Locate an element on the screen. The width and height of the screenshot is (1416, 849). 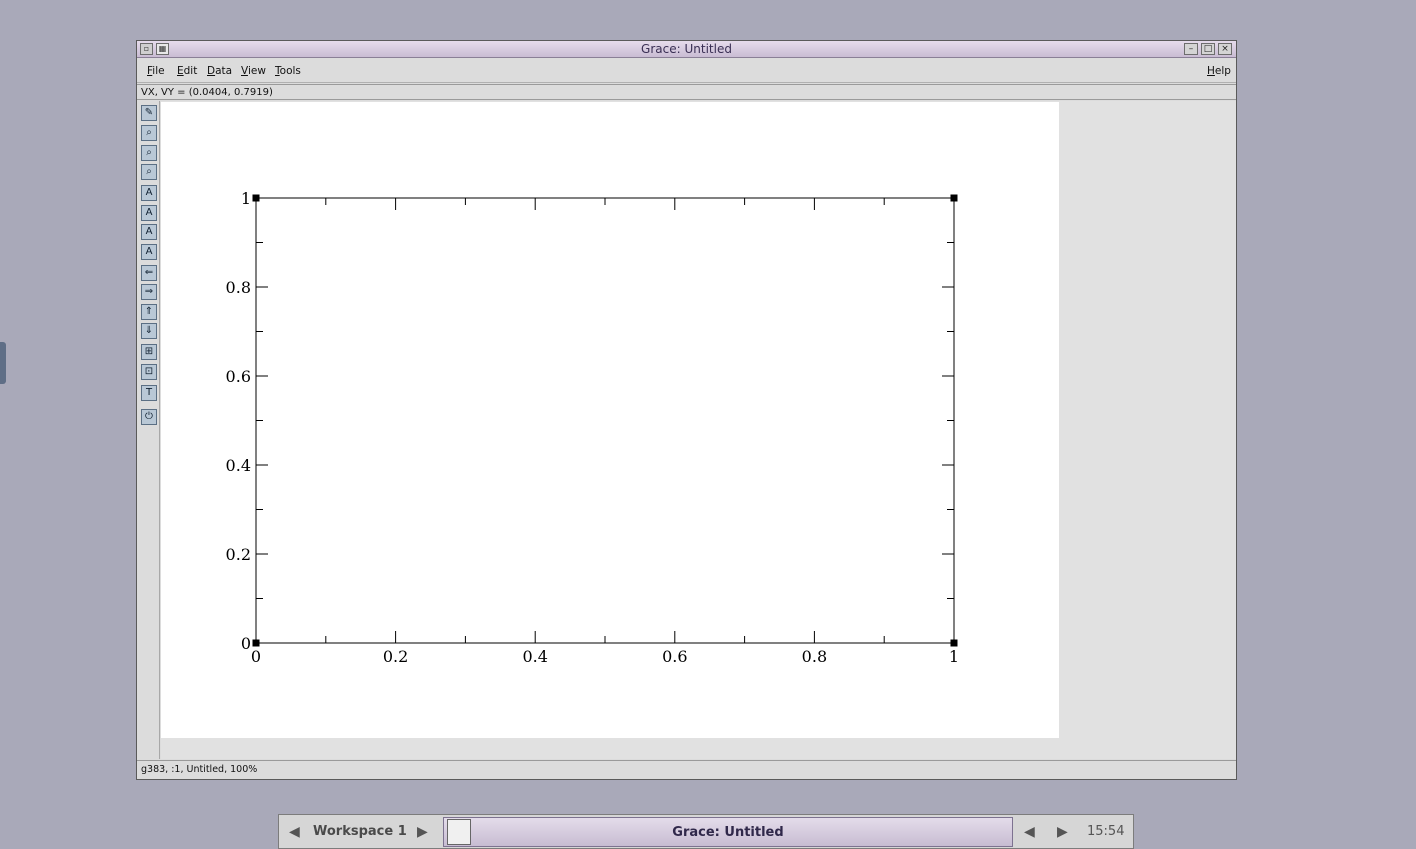
menu-help: Help is located at coordinates (1219, 71).